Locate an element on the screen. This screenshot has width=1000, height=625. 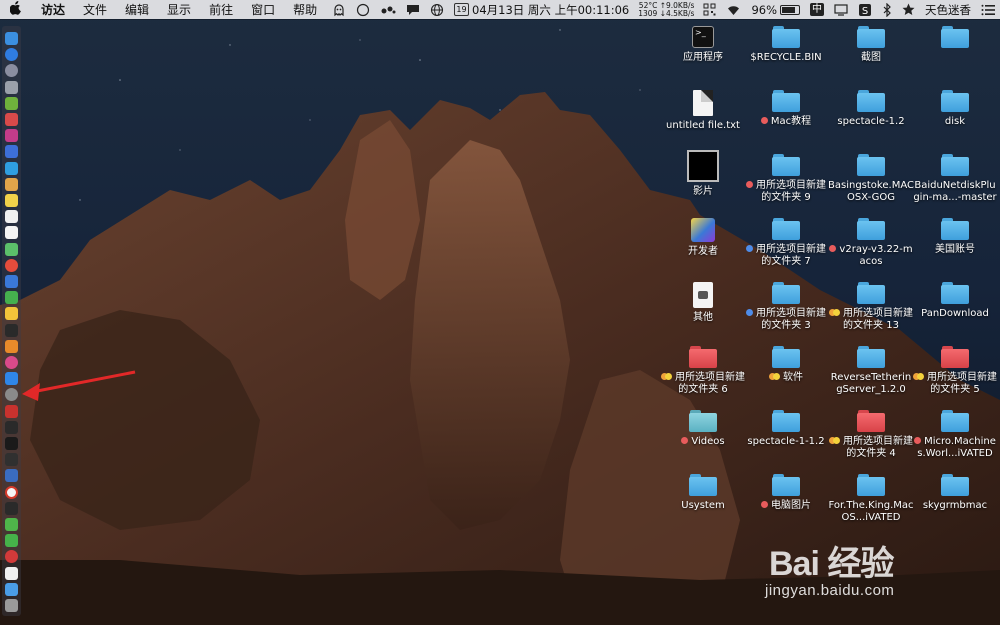
desktop-item-label: ReverseTetheringServer_1.2.0 is located at coordinates (871, 384).